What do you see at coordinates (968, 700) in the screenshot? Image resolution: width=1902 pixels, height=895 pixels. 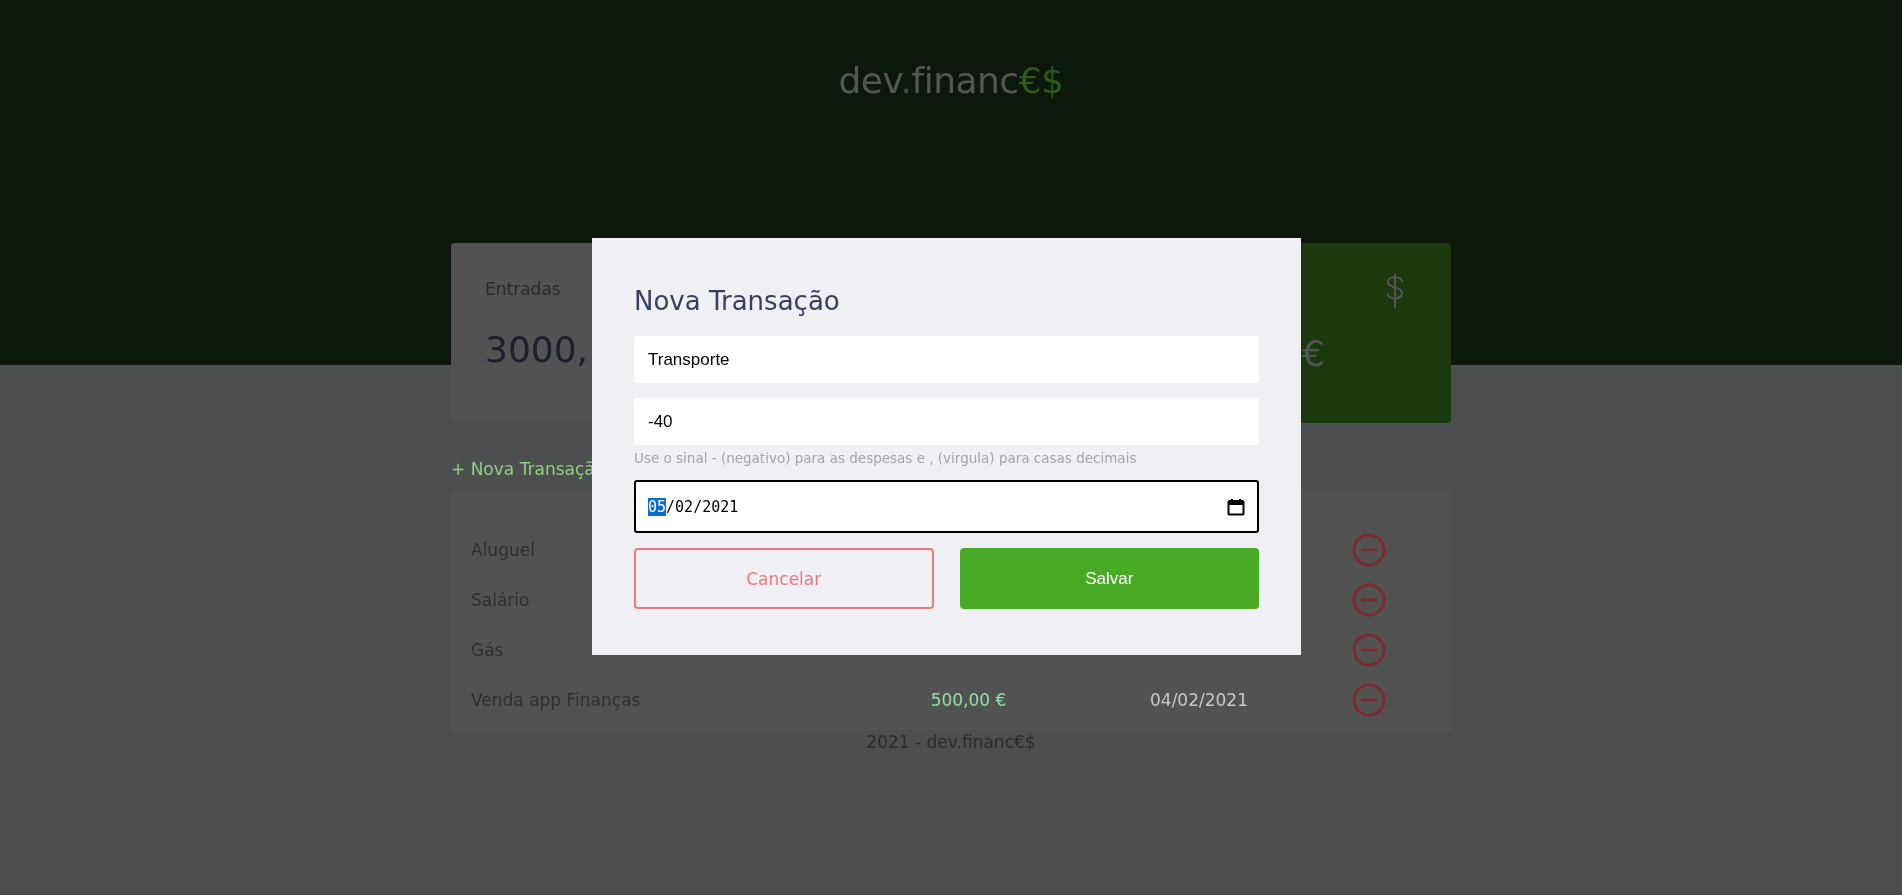 I see `amount-cell: 500,00 €` at bounding box center [968, 700].